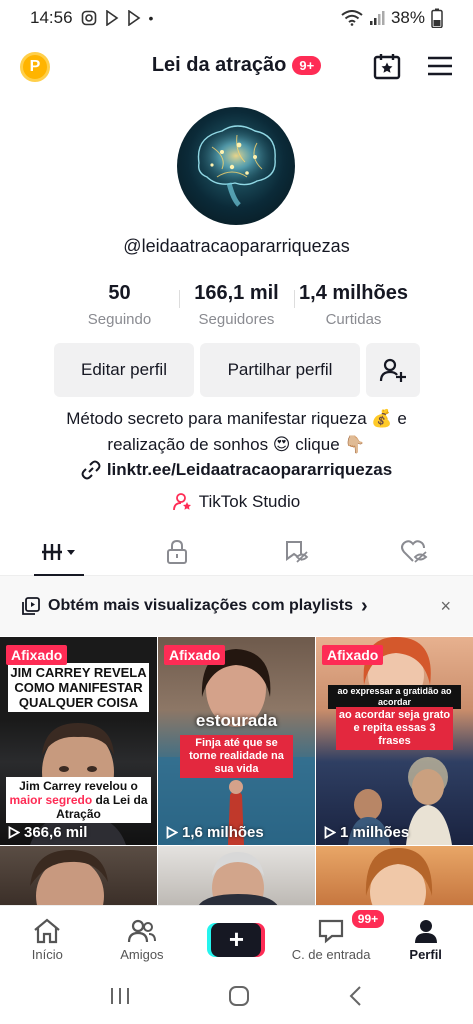  Describe the element at coordinates (51, 17) in the screenshot. I see `status-time: 14:56` at that location.